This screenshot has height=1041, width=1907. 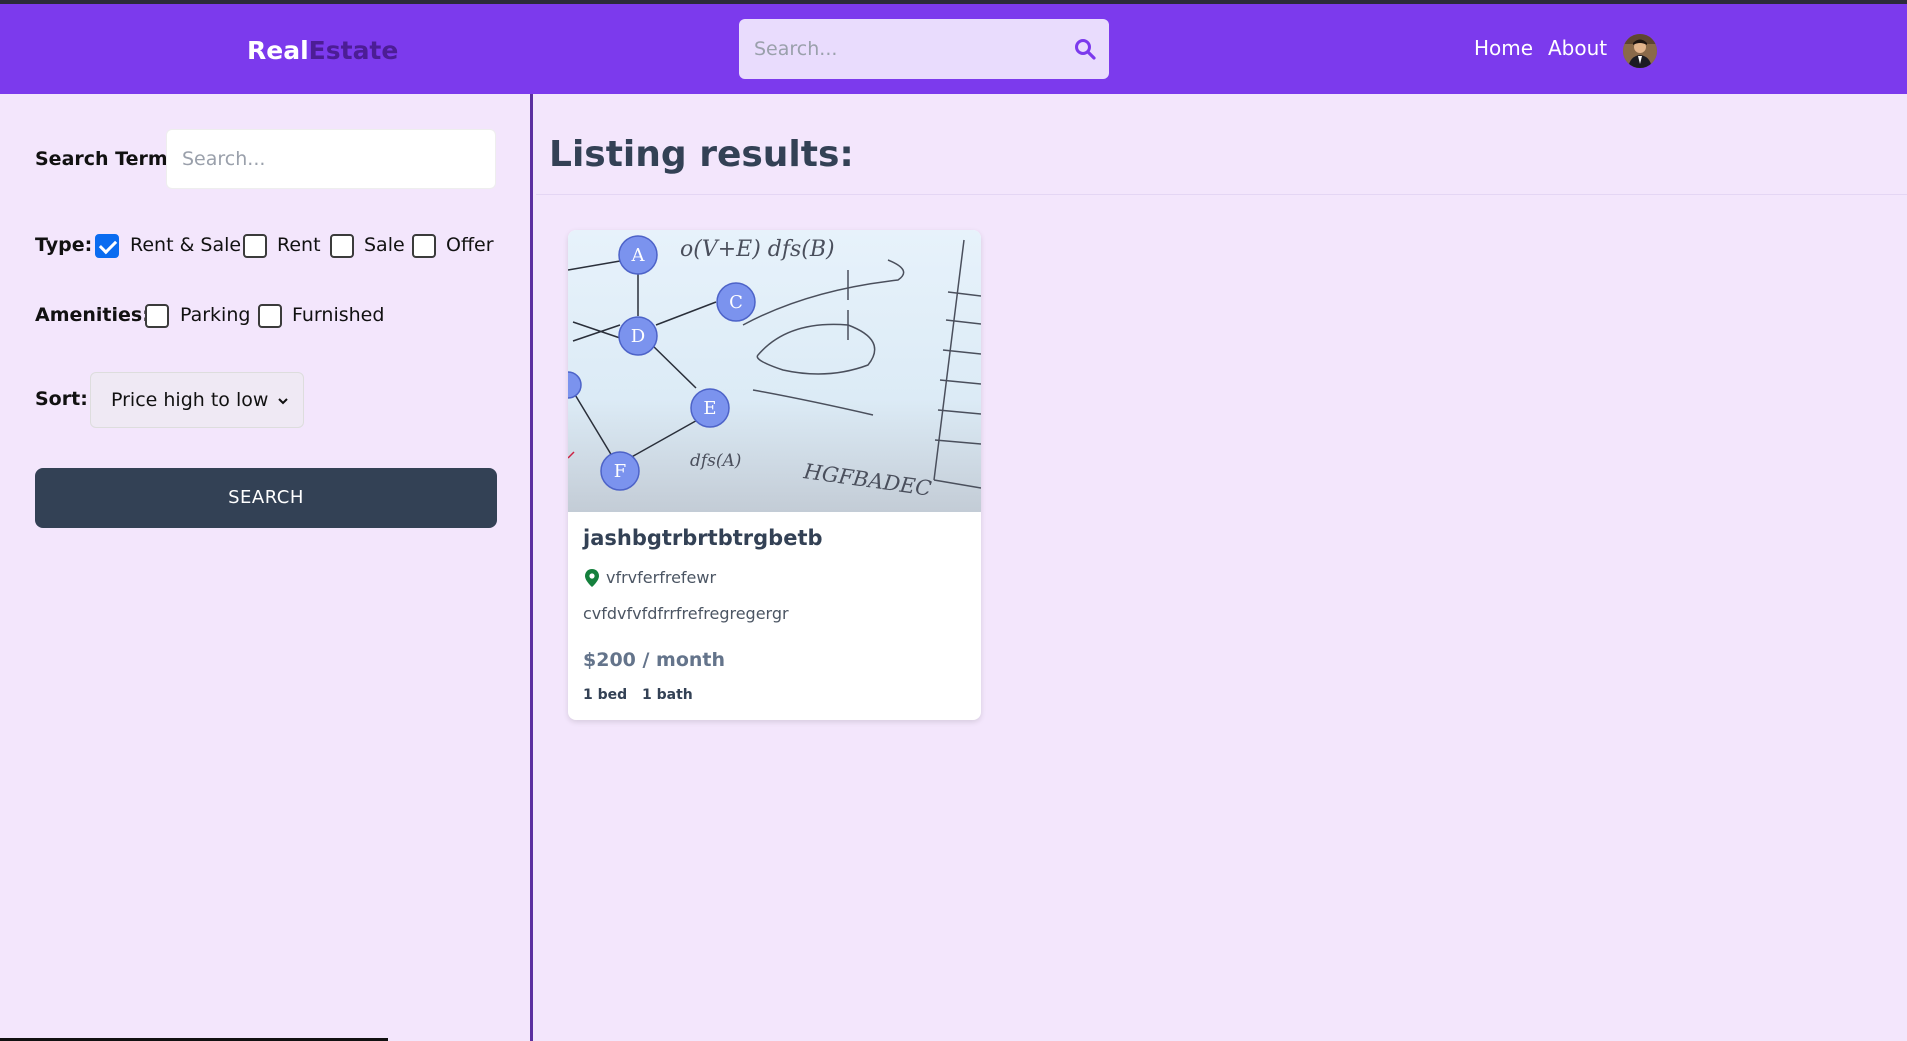 What do you see at coordinates (638, 336) in the screenshot?
I see `graph-node-d: D` at bounding box center [638, 336].